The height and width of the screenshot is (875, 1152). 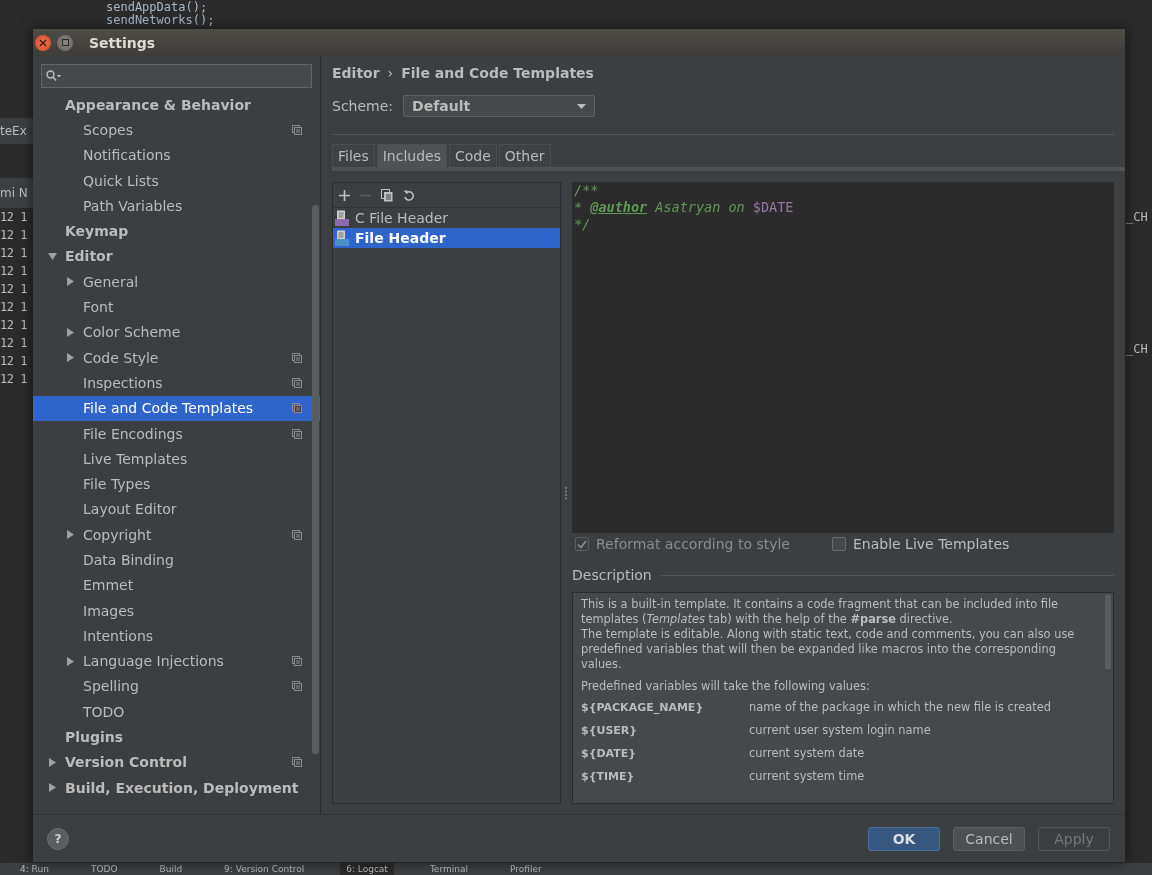 What do you see at coordinates (840, 731) in the screenshot?
I see `variable-description: current user system login name` at bounding box center [840, 731].